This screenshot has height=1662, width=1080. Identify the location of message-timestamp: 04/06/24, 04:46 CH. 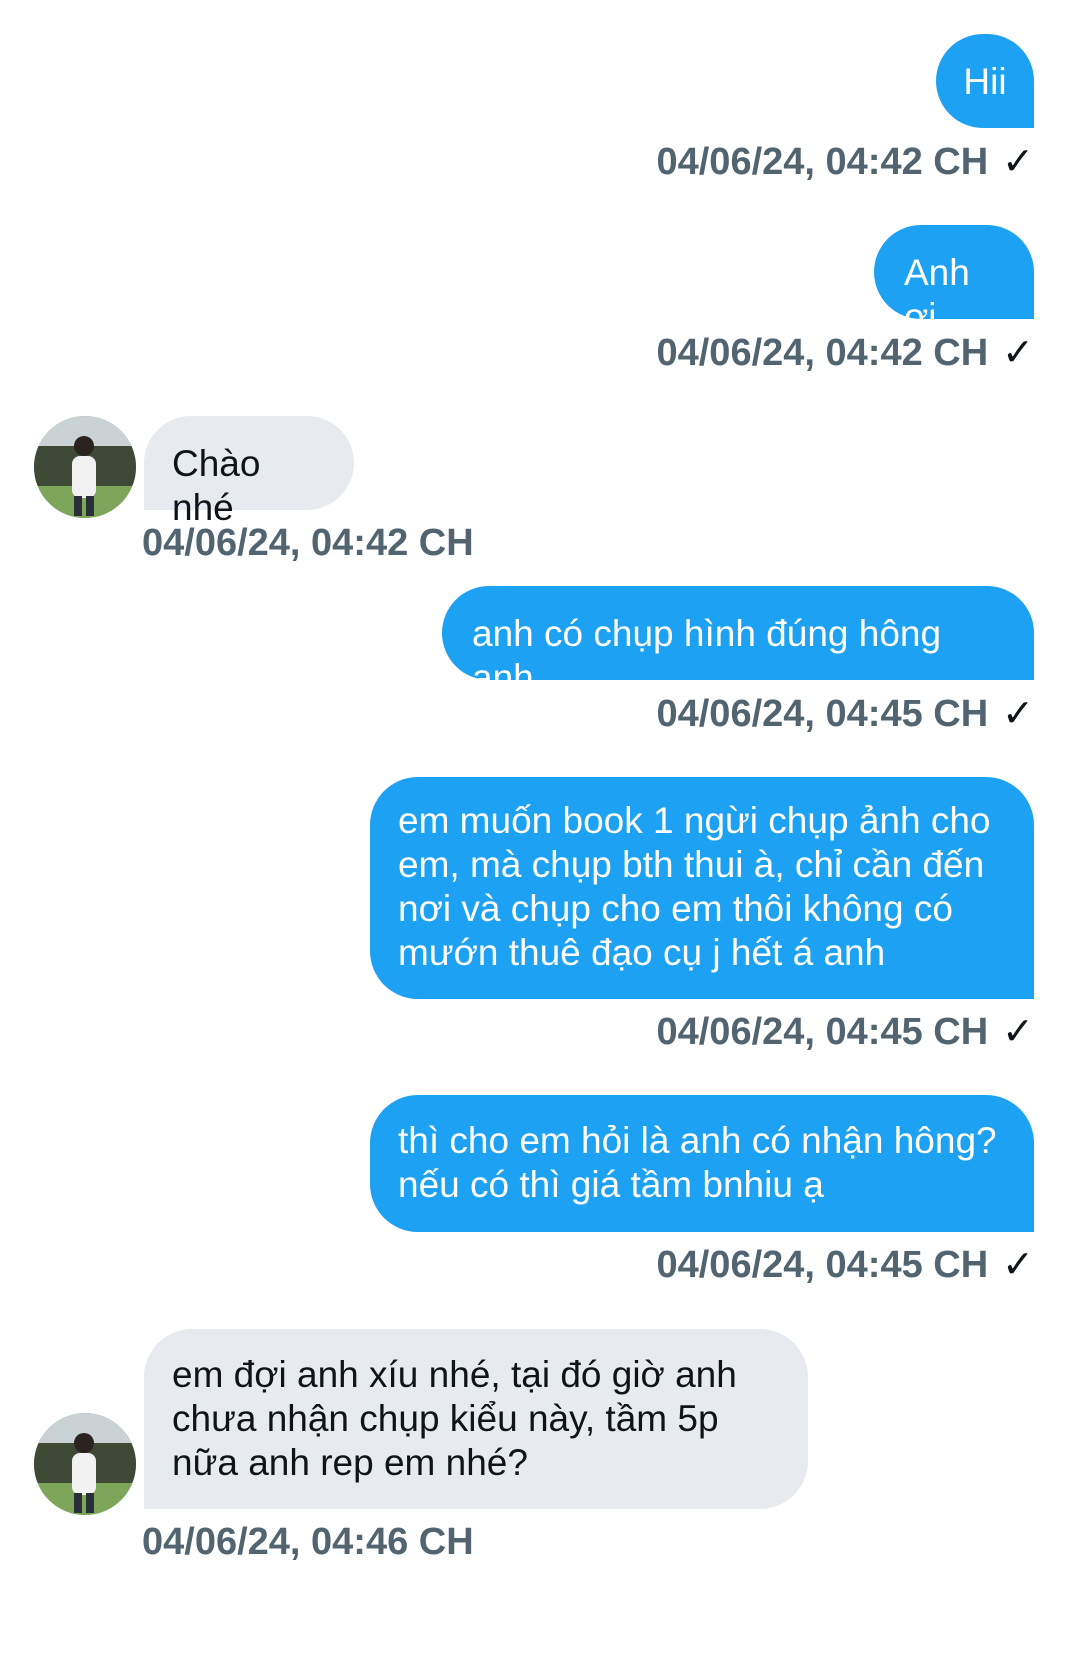
(308, 1542).